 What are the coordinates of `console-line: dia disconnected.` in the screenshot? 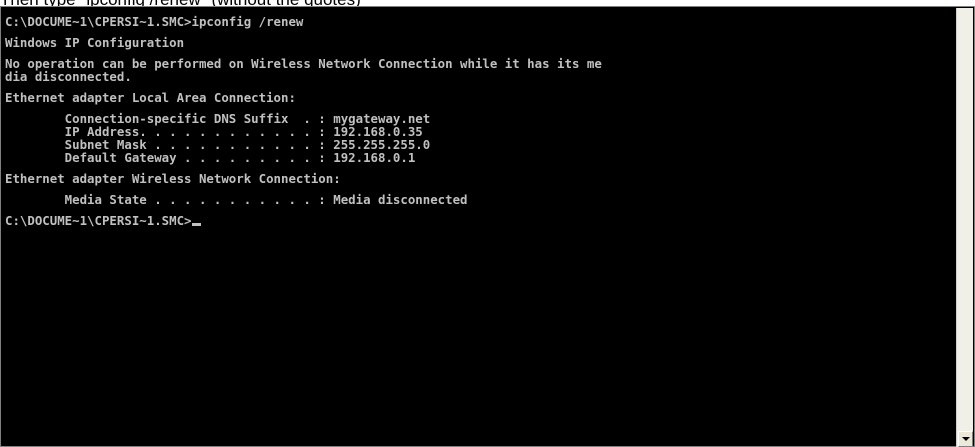 It's located at (68, 76).